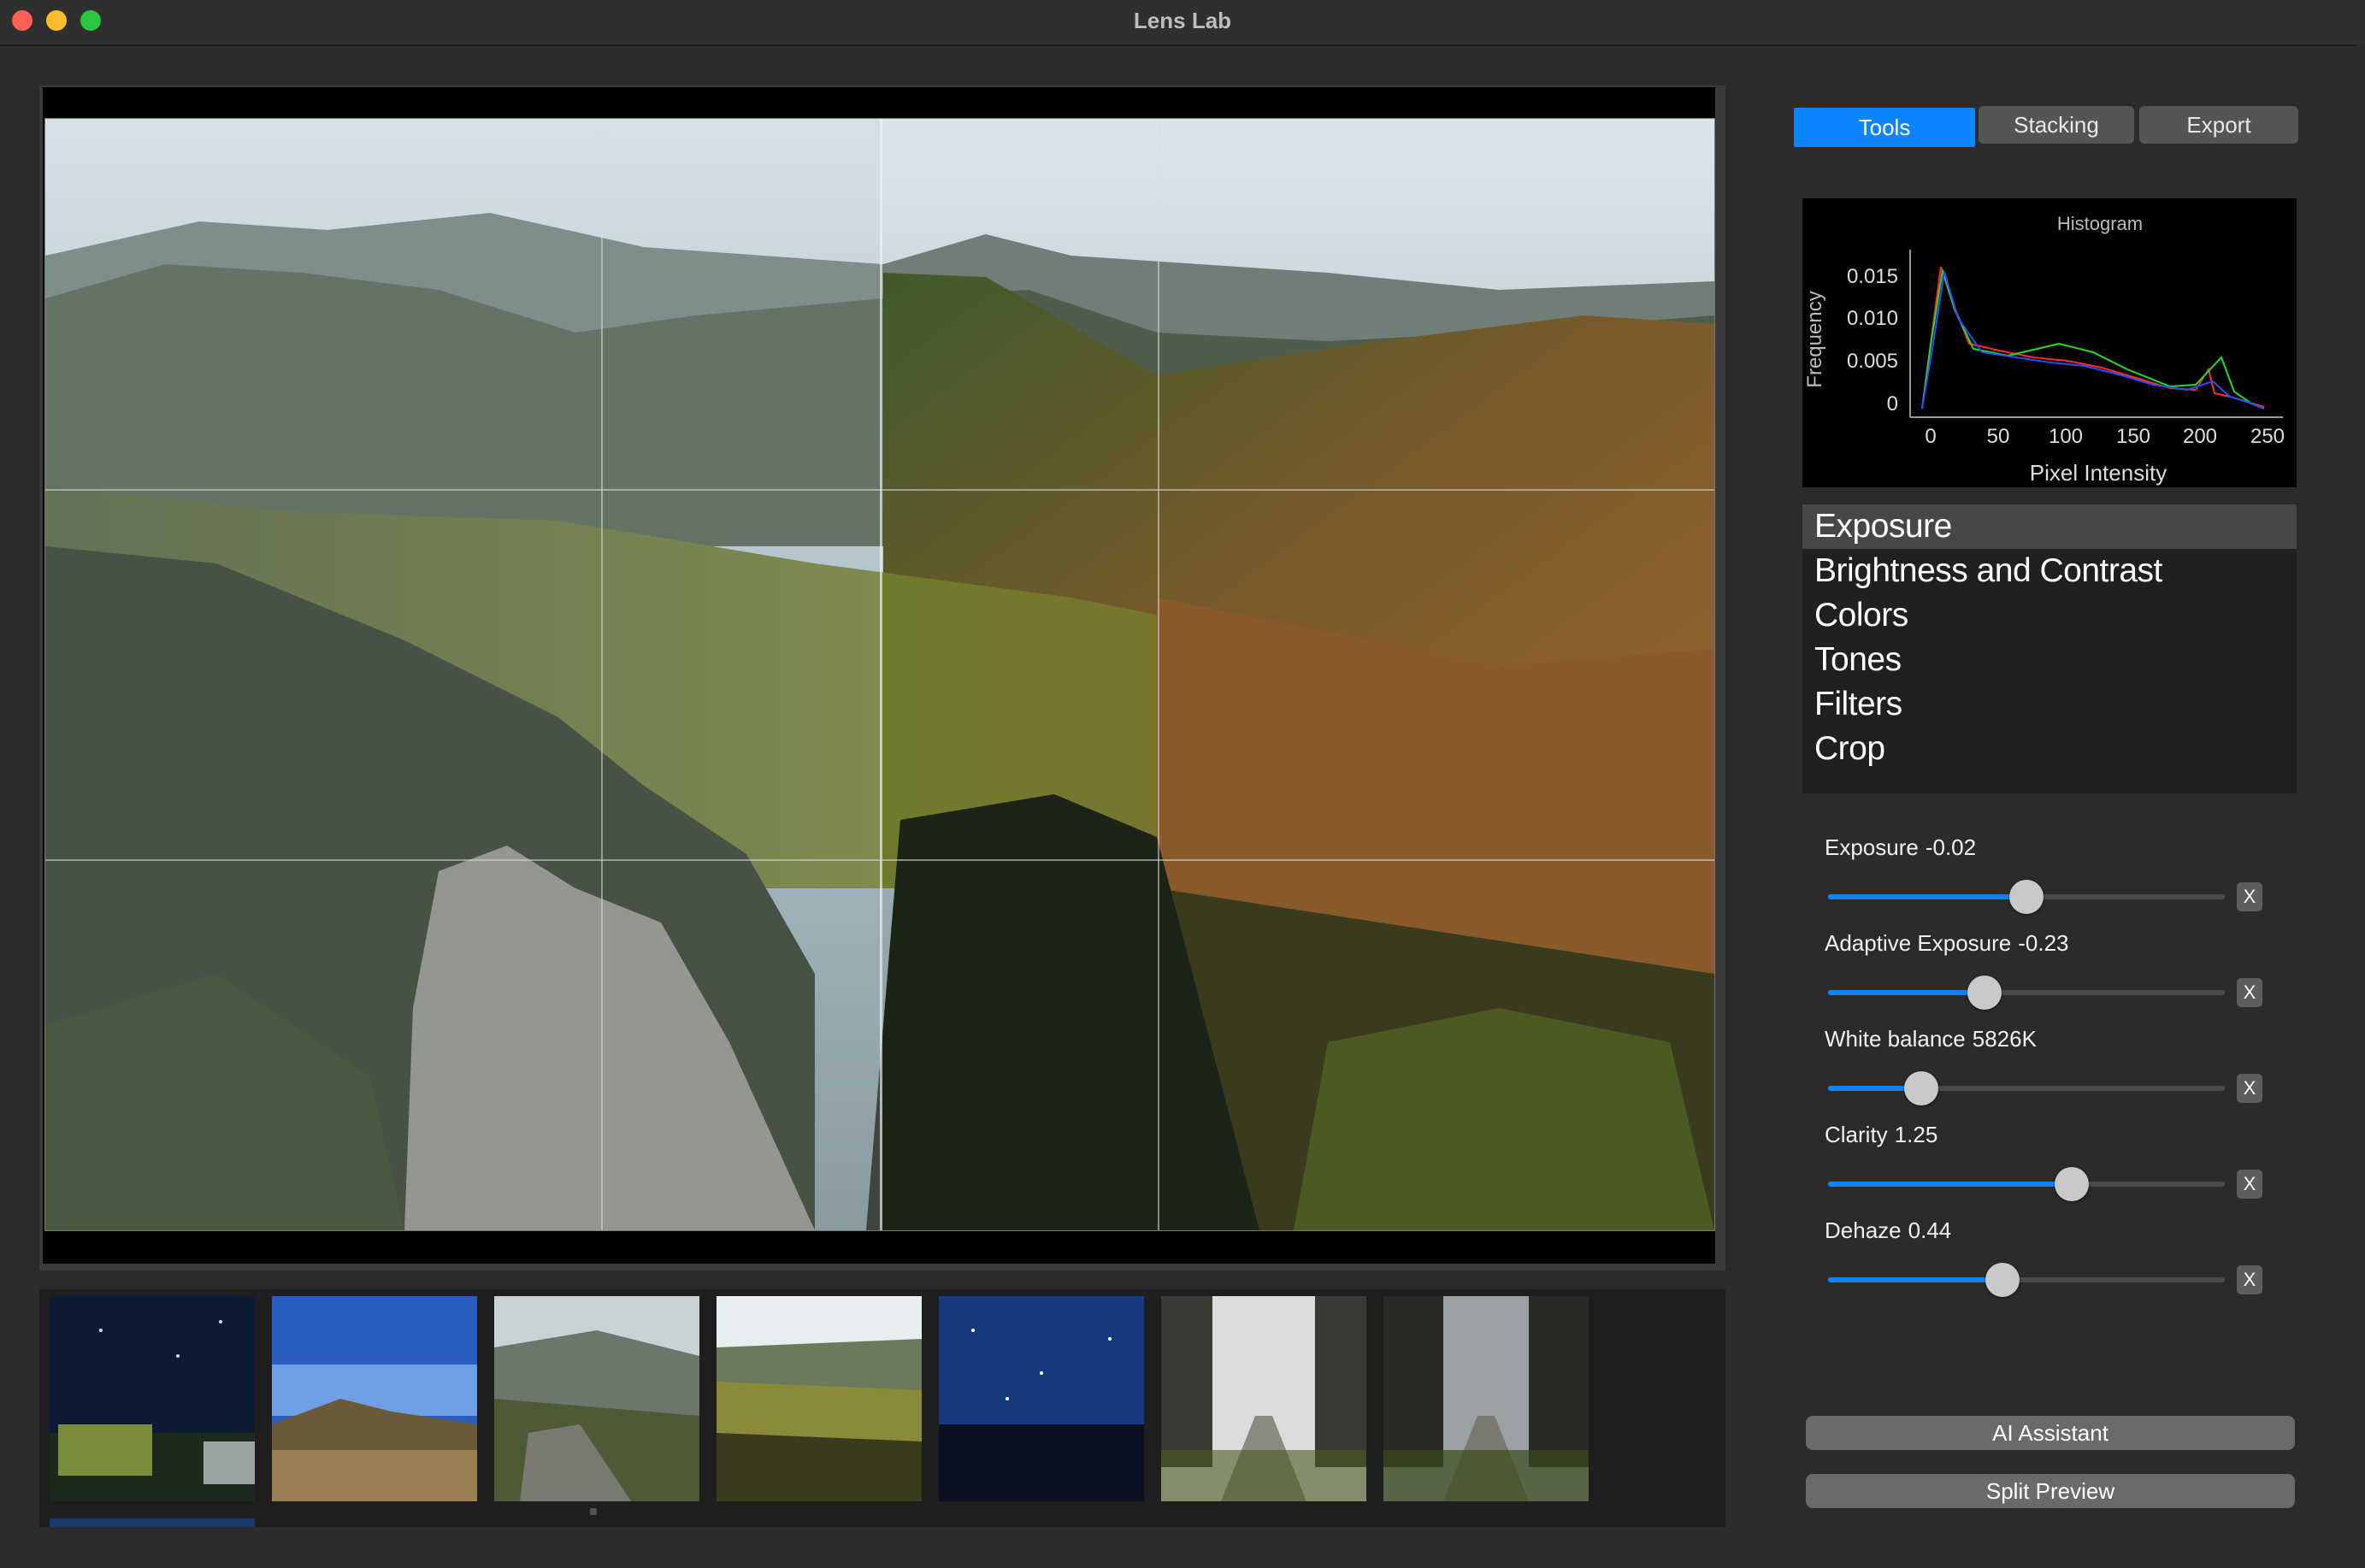 This screenshot has height=1568, width=2365. What do you see at coordinates (2049, 749) in the screenshot?
I see `menu-item-crop: Crop` at bounding box center [2049, 749].